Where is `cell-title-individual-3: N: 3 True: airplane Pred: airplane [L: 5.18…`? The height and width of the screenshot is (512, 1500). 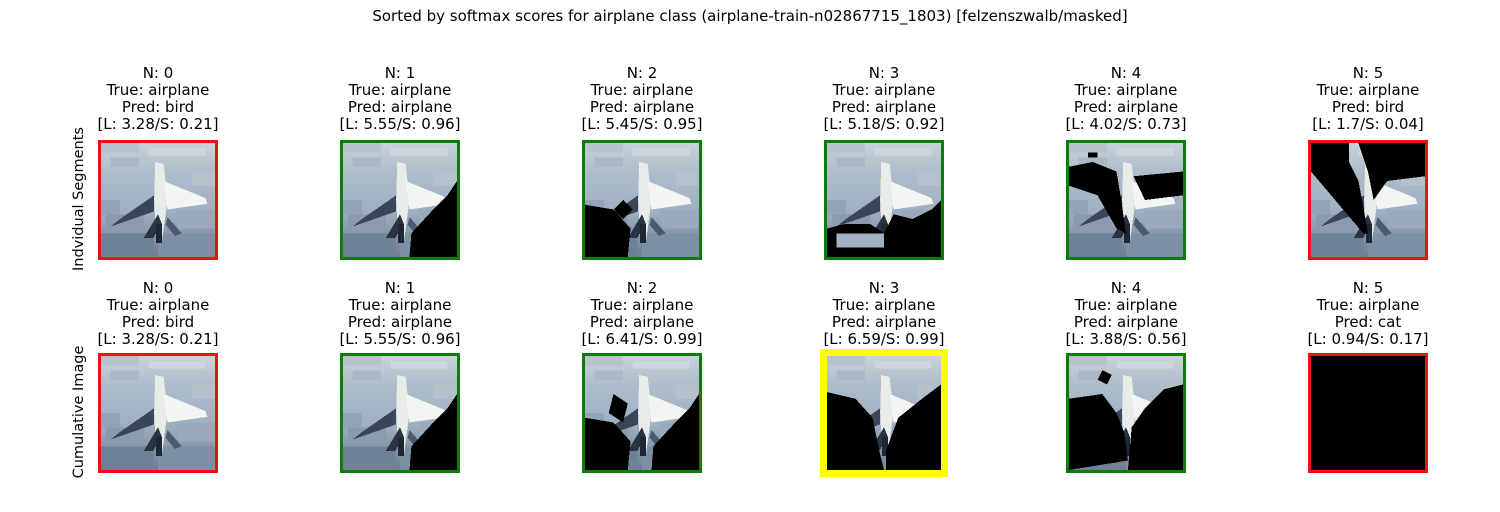 cell-title-individual-3: N: 3 True: airplane Pred: airplane [L: 5.18… is located at coordinates (884, 99).